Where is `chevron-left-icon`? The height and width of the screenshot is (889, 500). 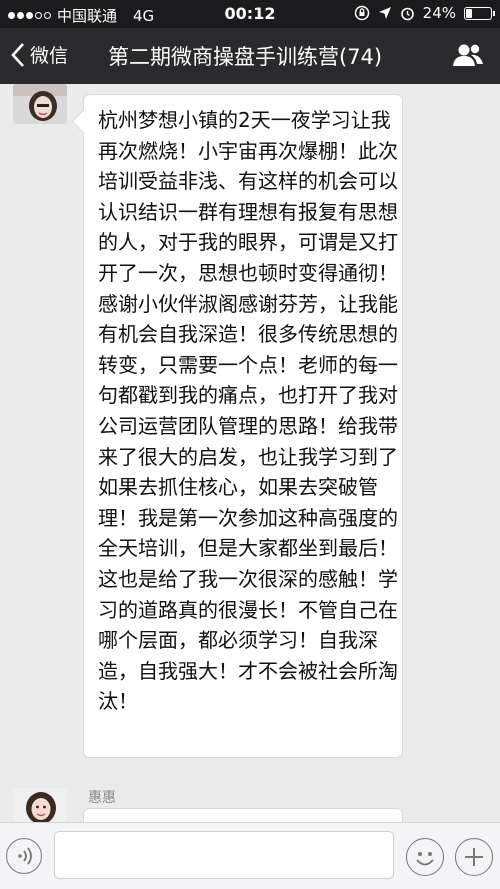
chevron-left-icon is located at coordinates (17, 54).